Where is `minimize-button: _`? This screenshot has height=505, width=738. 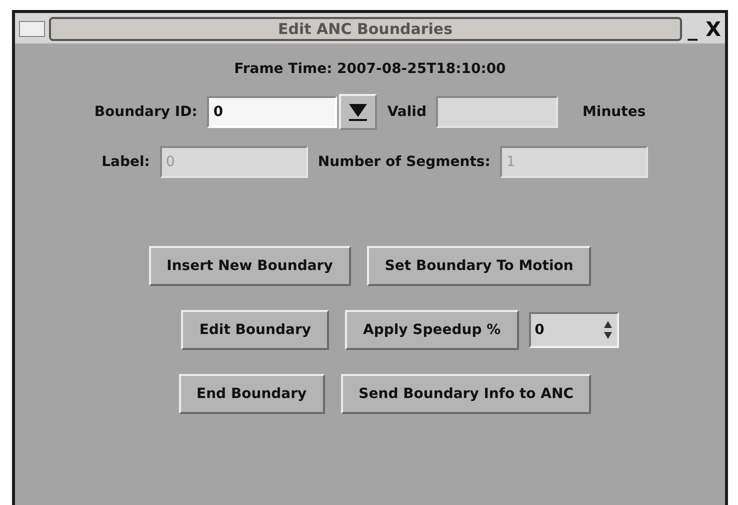 minimize-button: _ is located at coordinates (693, 29).